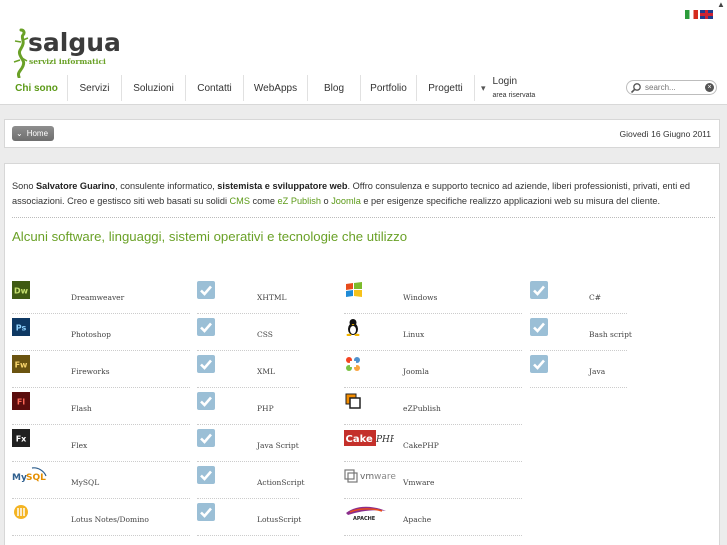 This screenshot has width=727, height=545. What do you see at coordinates (353, 290) in the screenshot?
I see `windows-icon` at bounding box center [353, 290].